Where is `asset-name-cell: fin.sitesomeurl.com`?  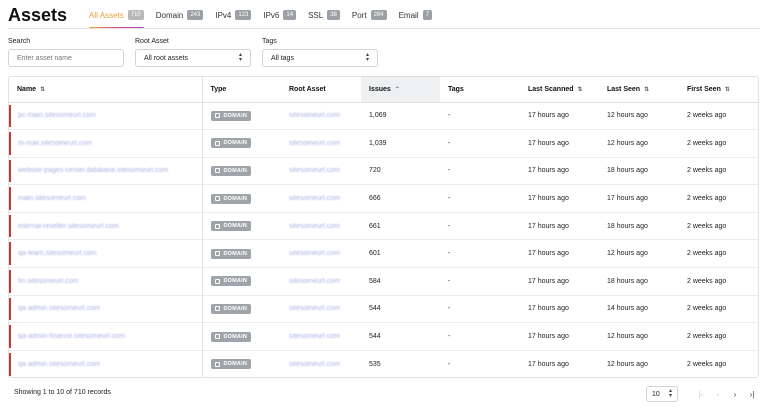
asset-name-cell: fin.sitesomeurl.com is located at coordinates (106, 281).